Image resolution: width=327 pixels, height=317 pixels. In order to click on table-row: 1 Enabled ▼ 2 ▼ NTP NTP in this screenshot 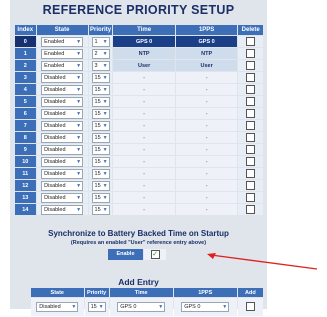, I will do `click(139, 53)`.